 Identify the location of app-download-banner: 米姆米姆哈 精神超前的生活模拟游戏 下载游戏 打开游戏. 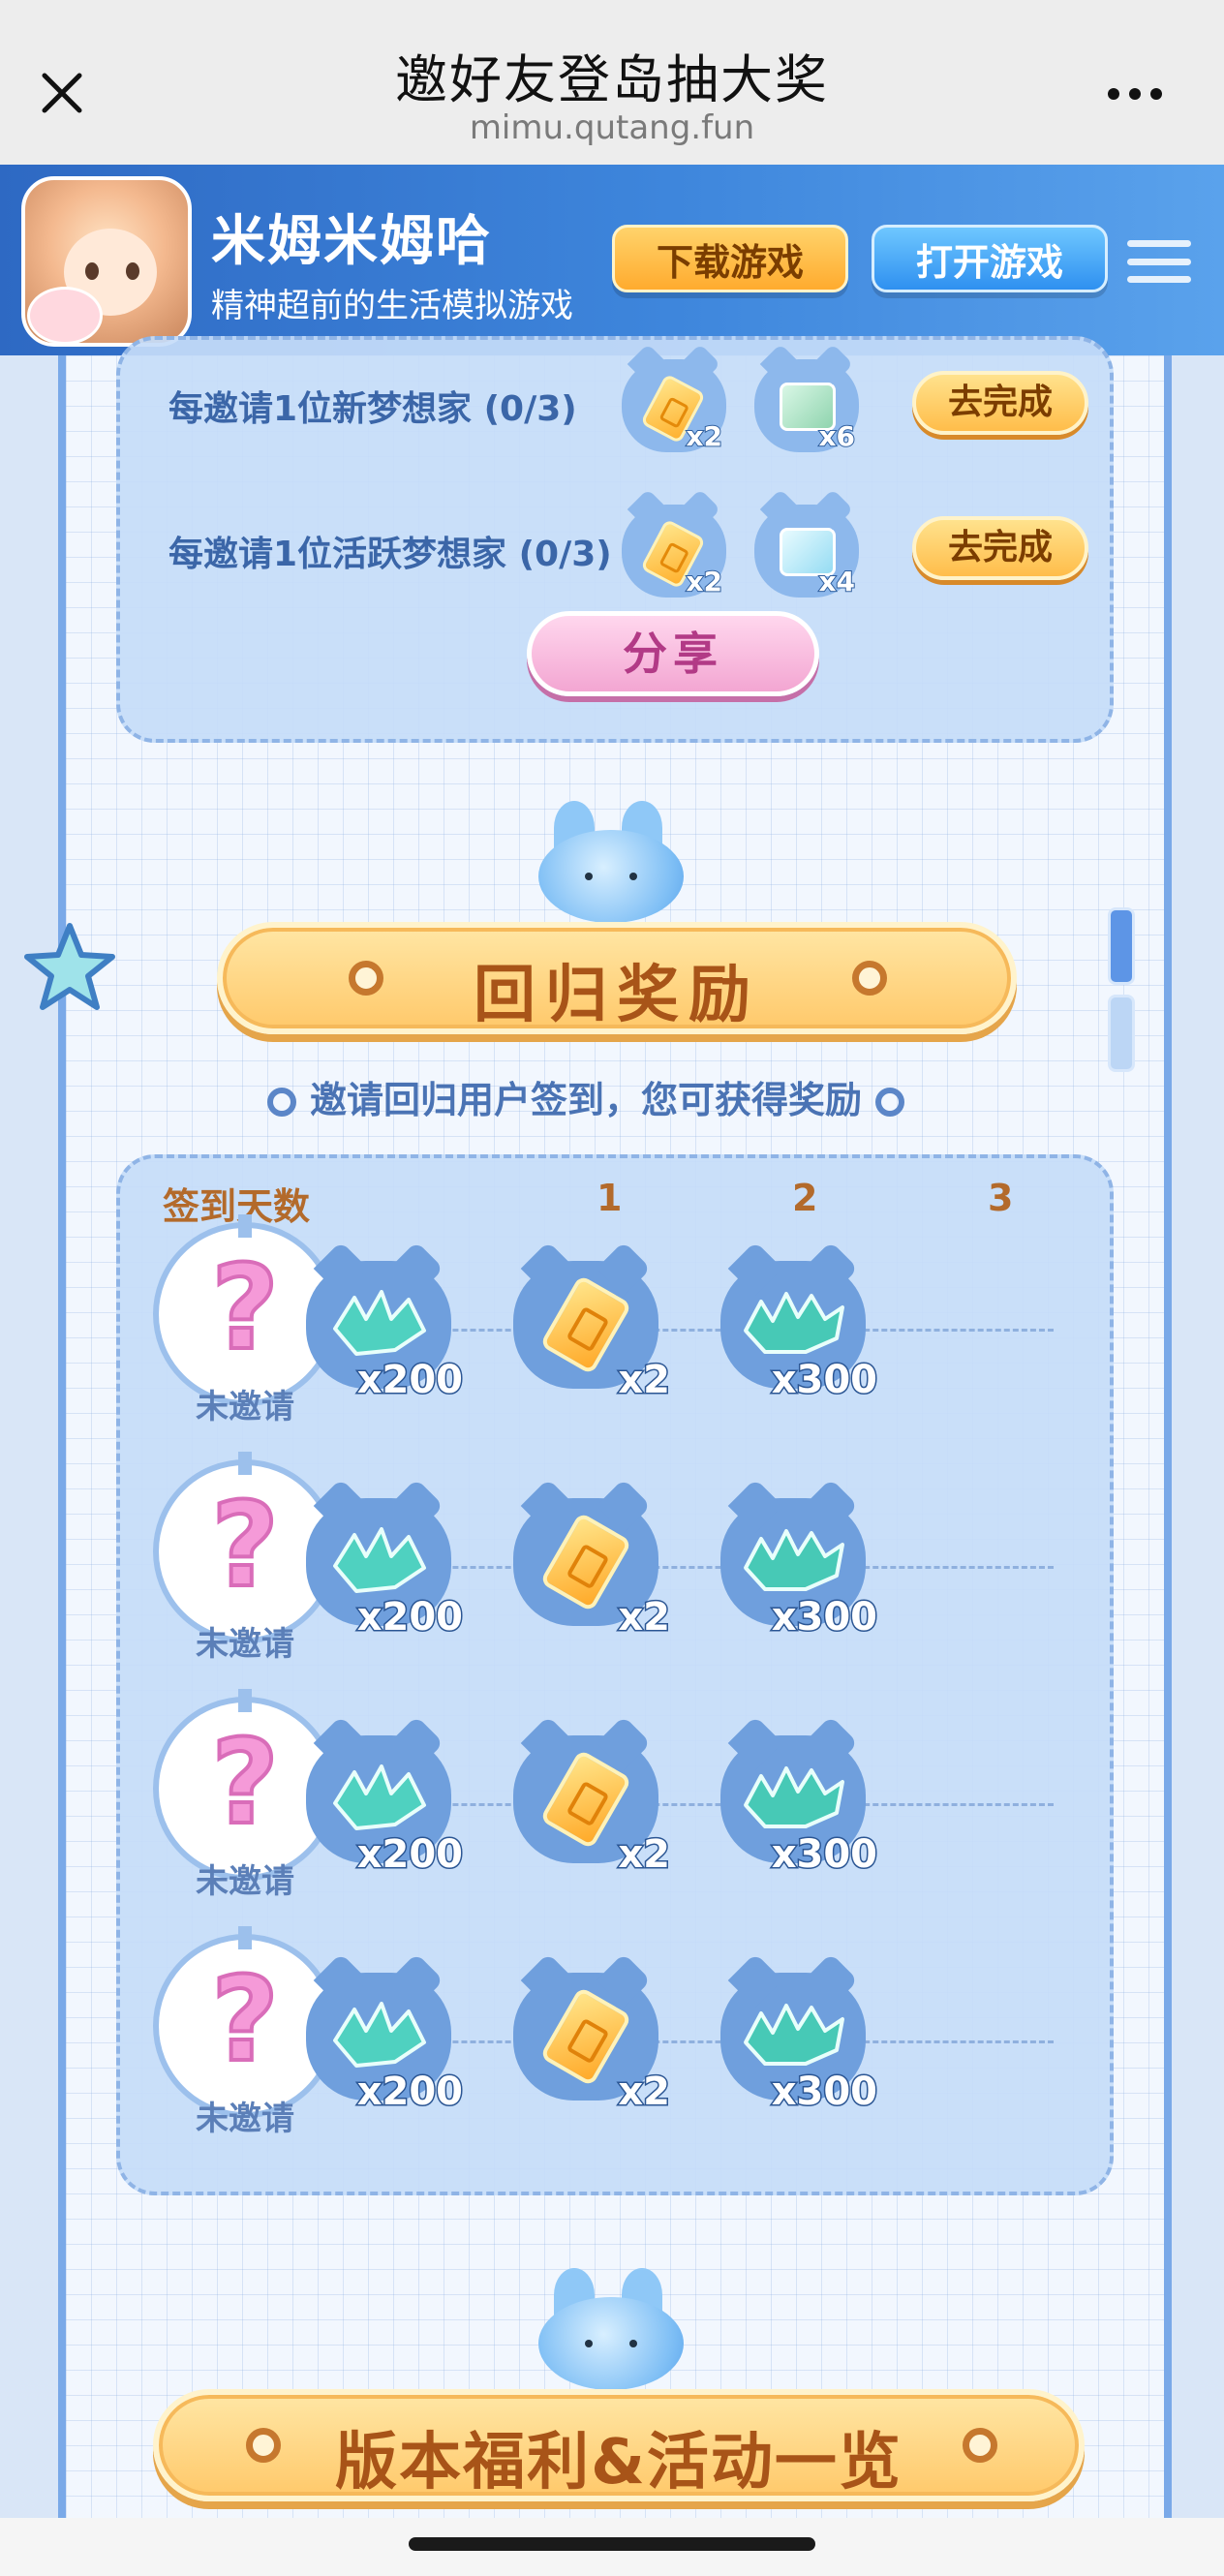
(612, 260).